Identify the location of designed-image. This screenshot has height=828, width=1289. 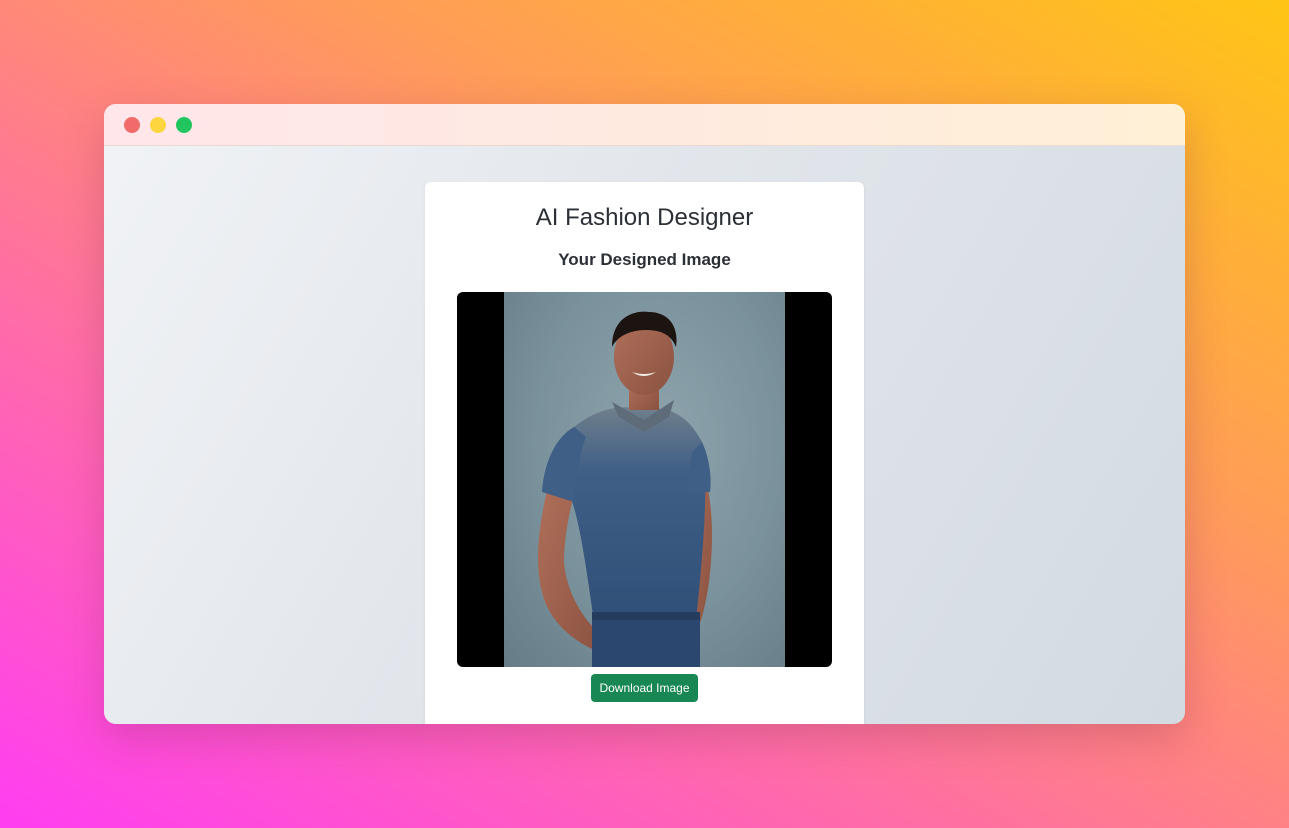
(644, 479).